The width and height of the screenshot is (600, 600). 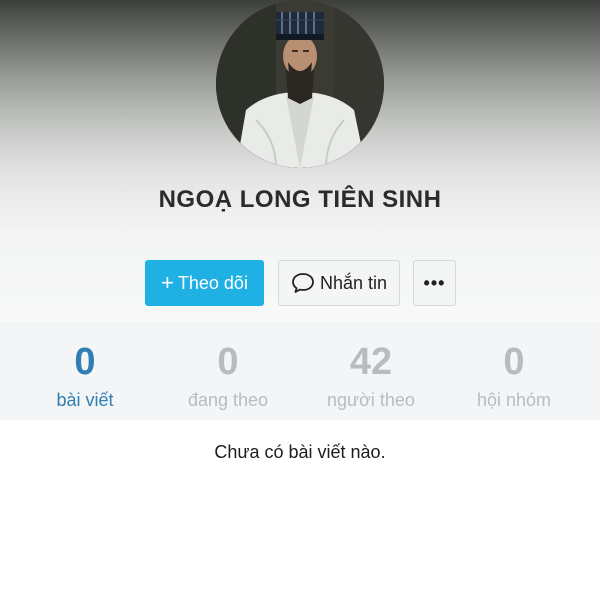 What do you see at coordinates (303, 283) in the screenshot?
I see `chat-bubble-icon` at bounding box center [303, 283].